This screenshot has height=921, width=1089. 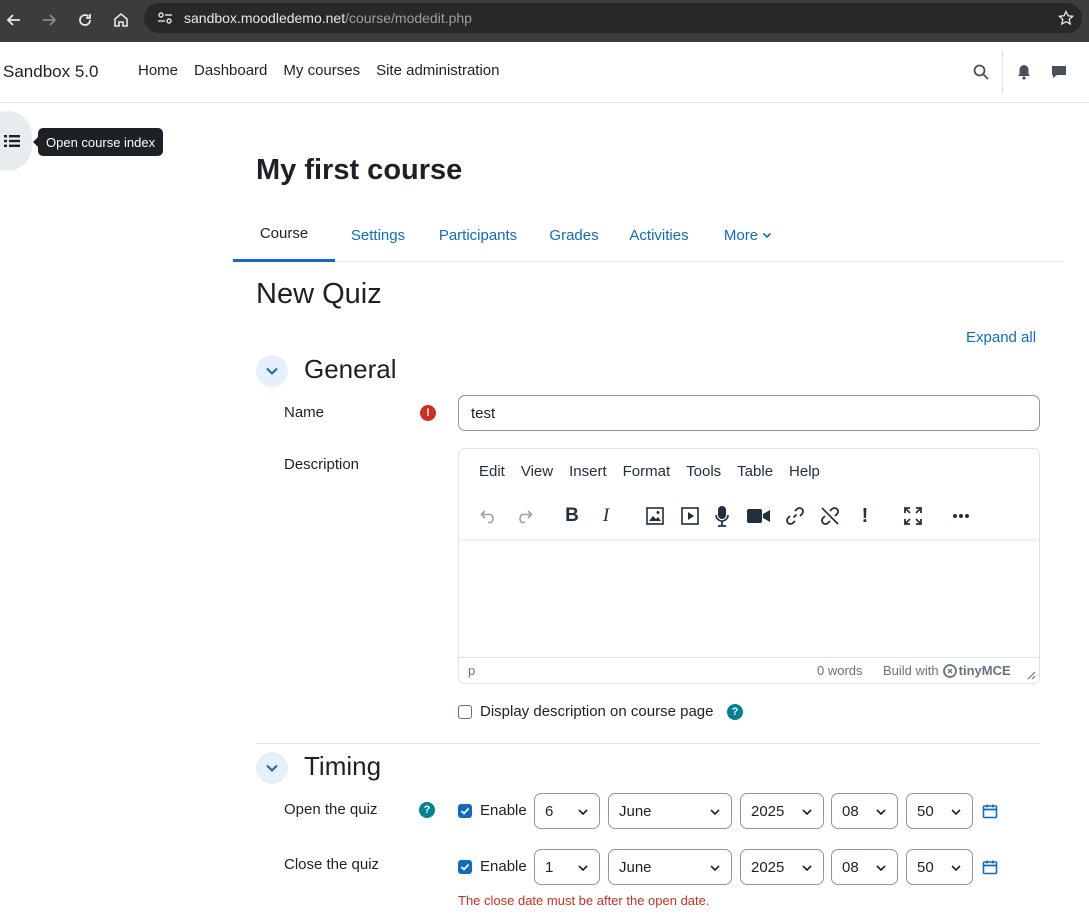 I want to click on close-enable-label: Enable, so click(x=503, y=866).